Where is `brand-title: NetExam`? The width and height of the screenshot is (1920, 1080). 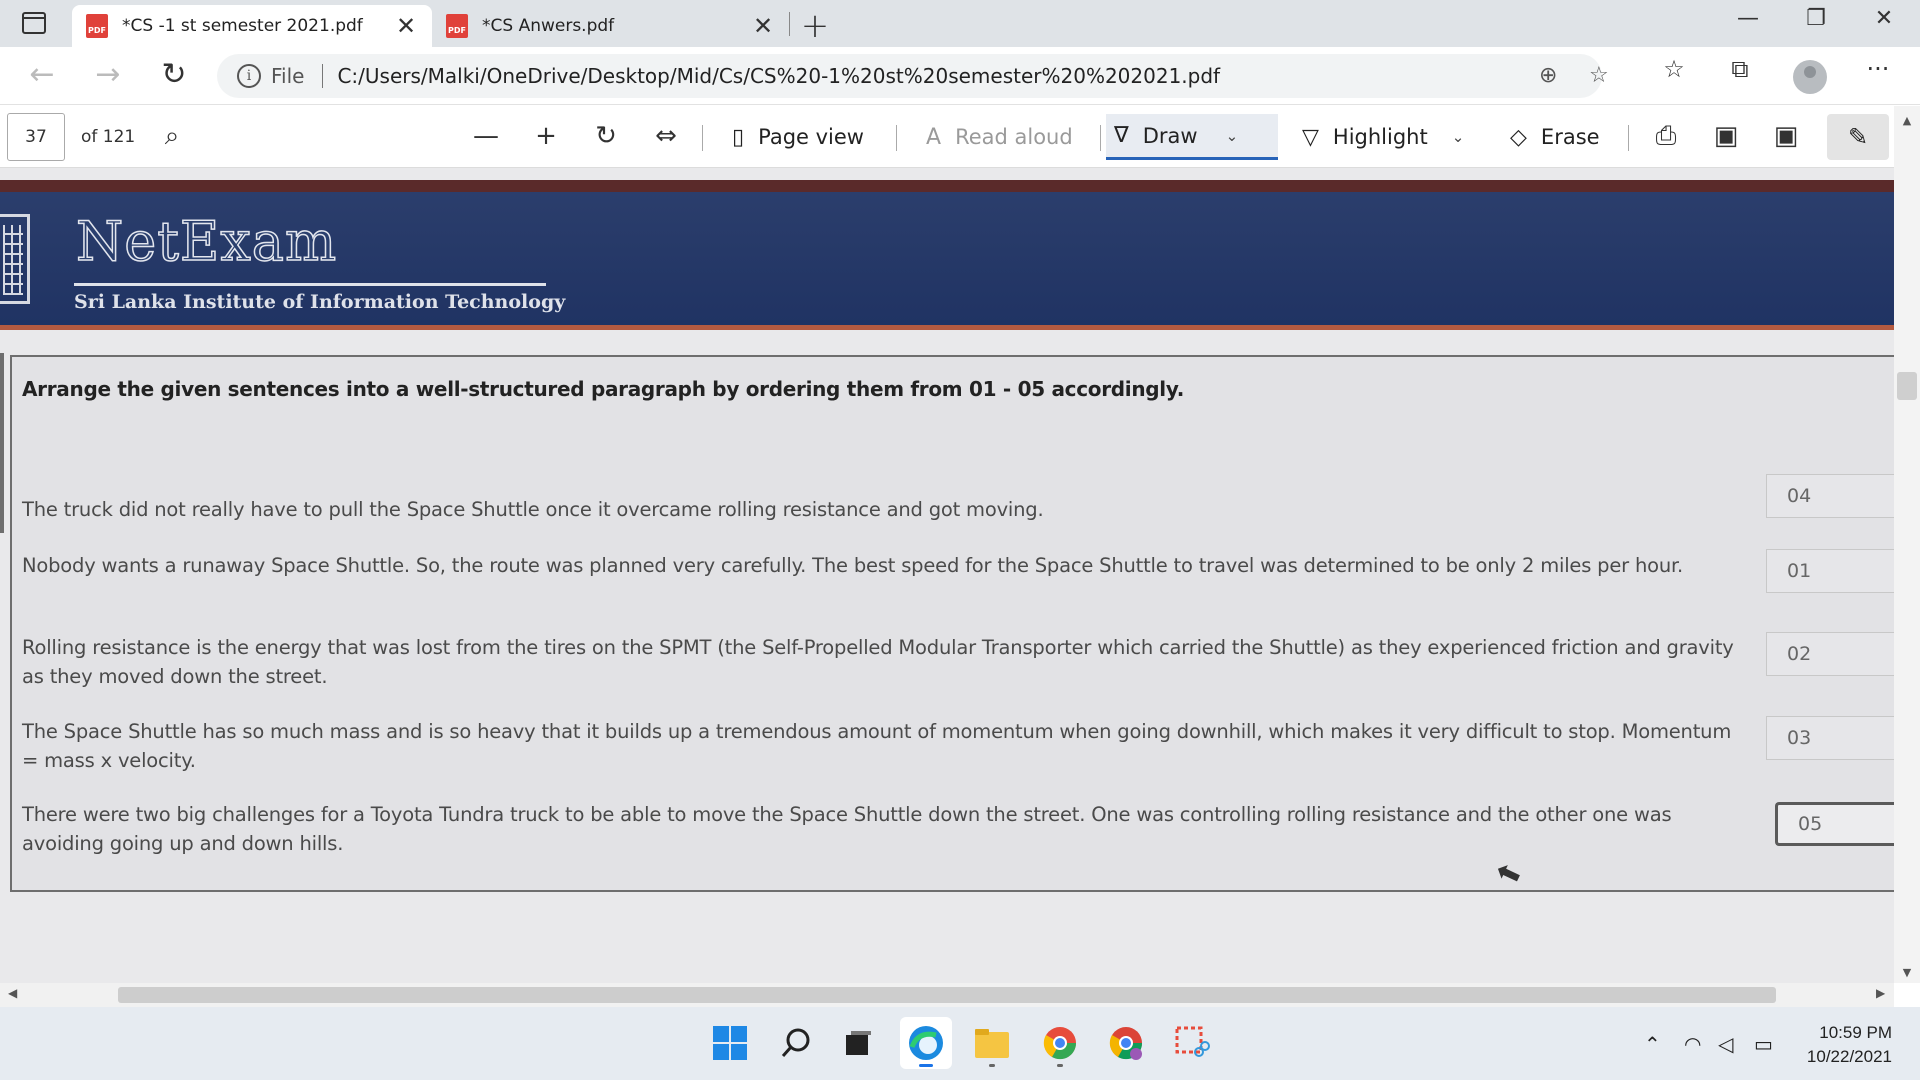
brand-title: NetExam is located at coordinates (206, 241).